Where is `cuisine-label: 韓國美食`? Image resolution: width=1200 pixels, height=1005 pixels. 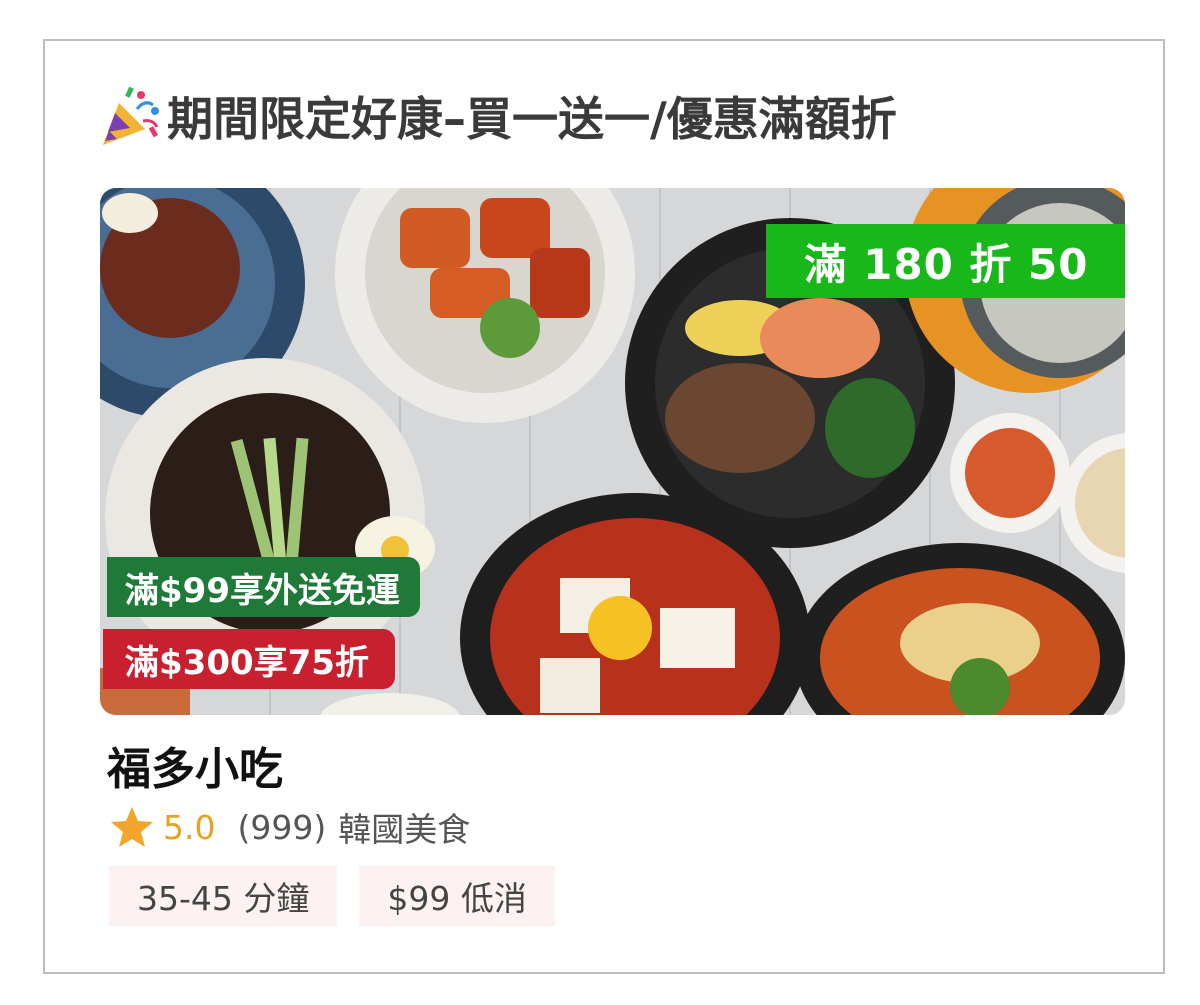 cuisine-label: 韓國美食 is located at coordinates (404, 829).